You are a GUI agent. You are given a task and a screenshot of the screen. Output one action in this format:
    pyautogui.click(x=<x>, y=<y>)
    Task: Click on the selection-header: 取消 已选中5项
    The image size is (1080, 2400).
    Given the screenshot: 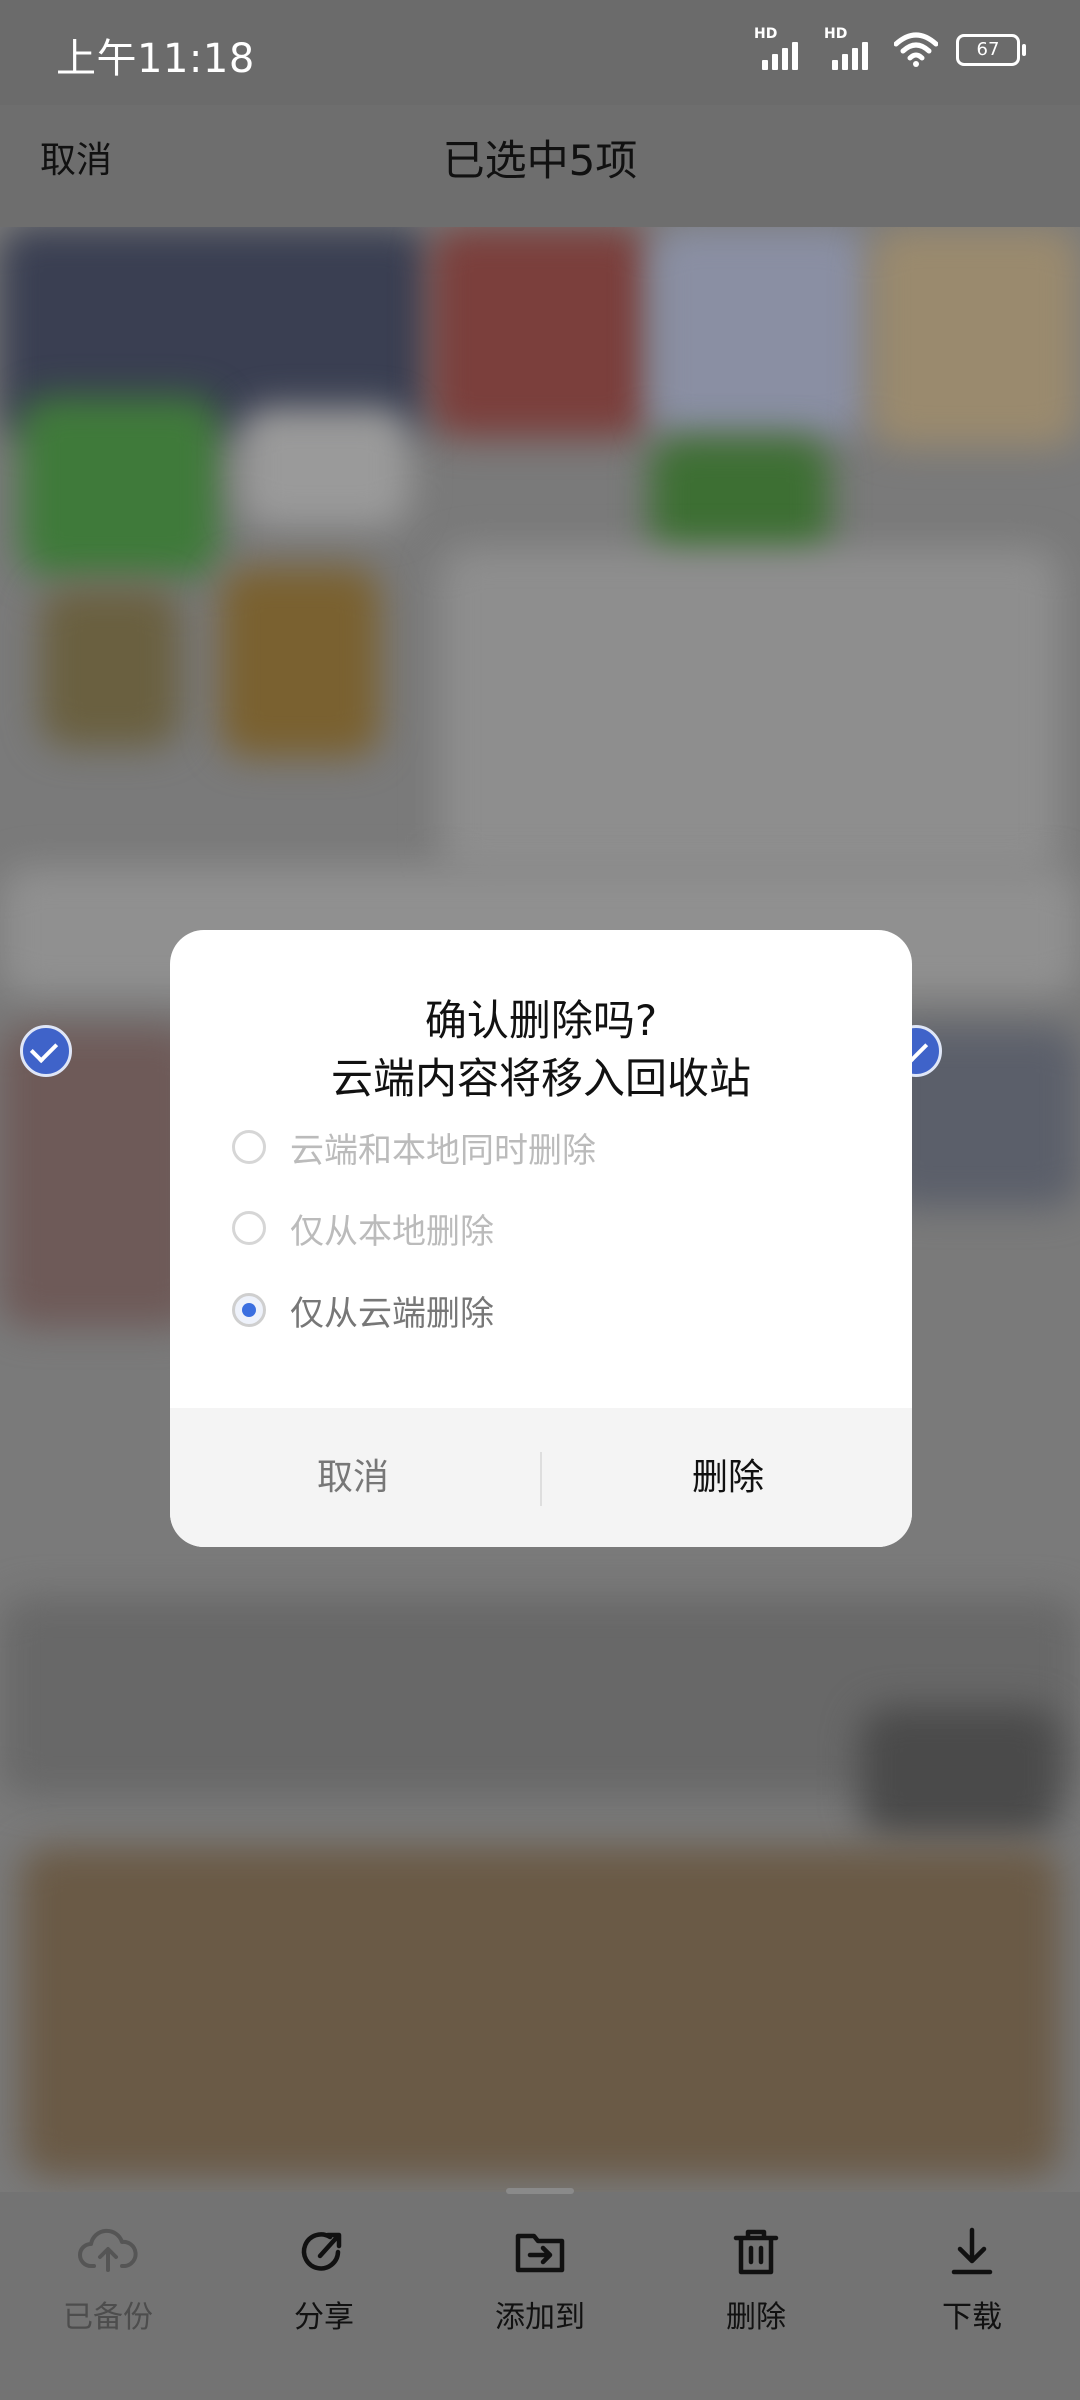 What is the action you would take?
    pyautogui.click(x=540, y=166)
    